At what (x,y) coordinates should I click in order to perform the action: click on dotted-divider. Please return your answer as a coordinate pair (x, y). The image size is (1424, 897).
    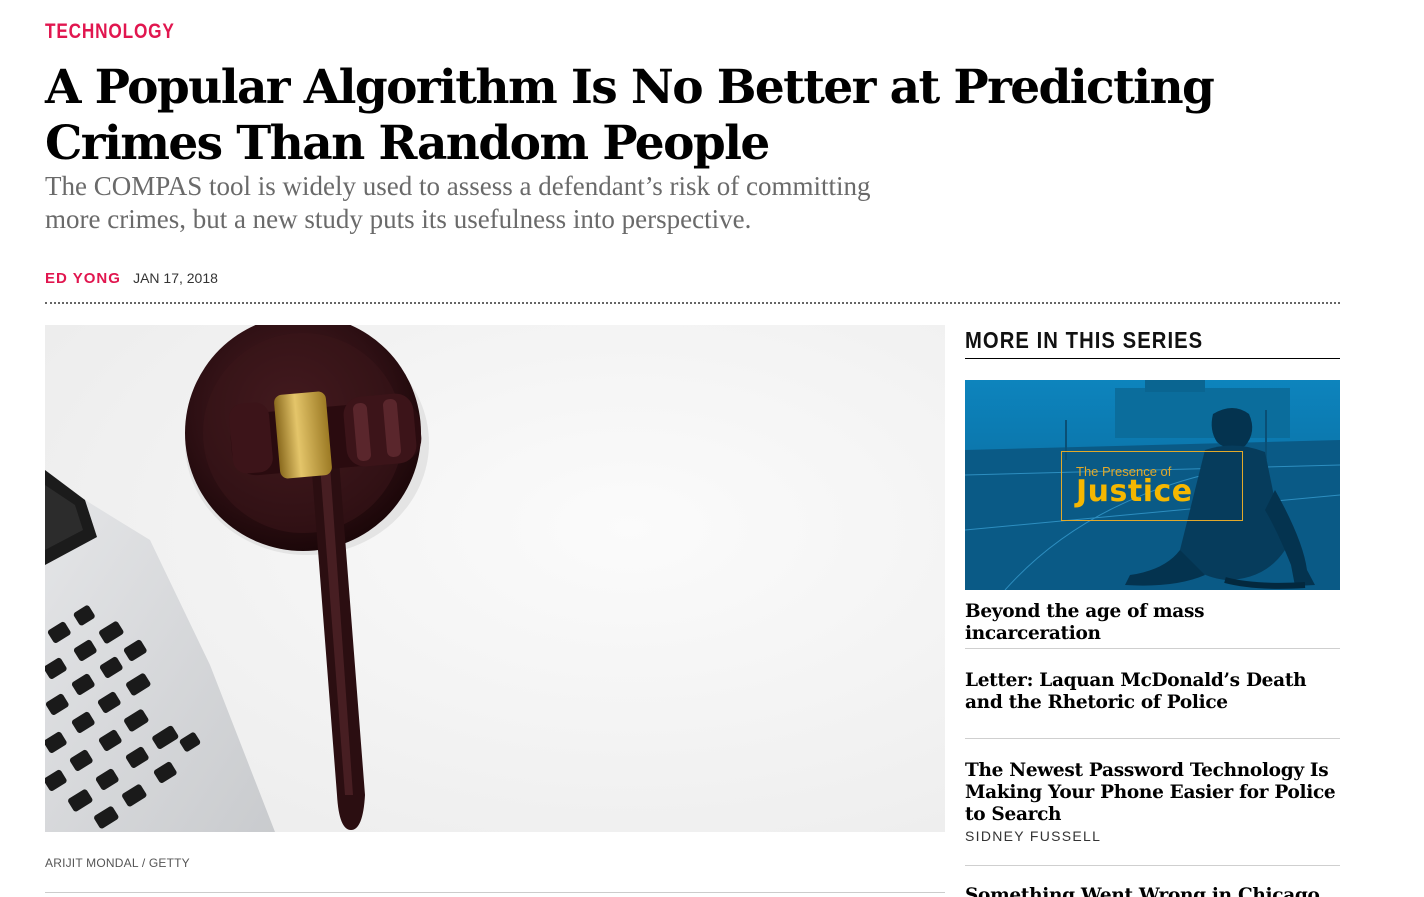
    Looking at the image, I should click on (692, 303).